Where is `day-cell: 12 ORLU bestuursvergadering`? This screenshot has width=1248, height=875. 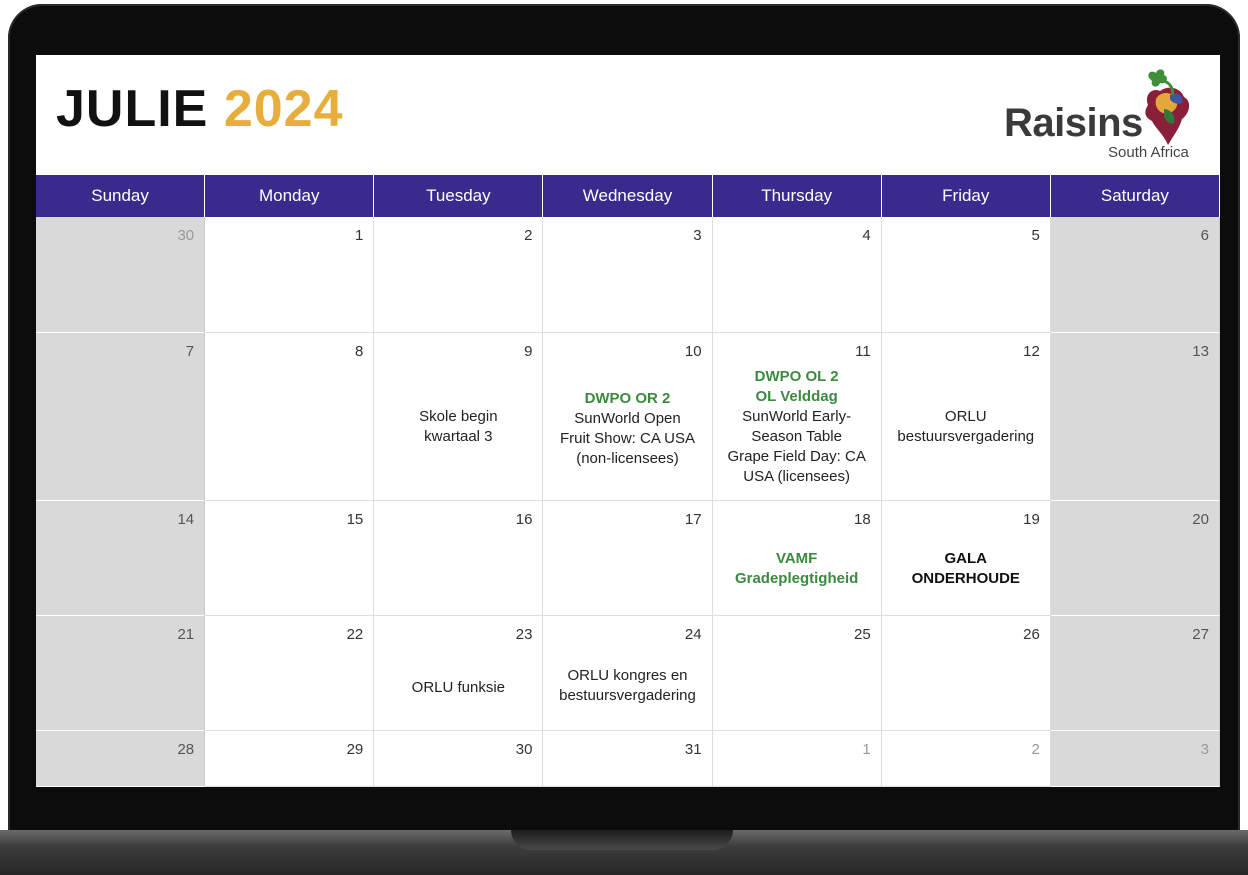 day-cell: 12 ORLU bestuursvergadering is located at coordinates (966, 417).